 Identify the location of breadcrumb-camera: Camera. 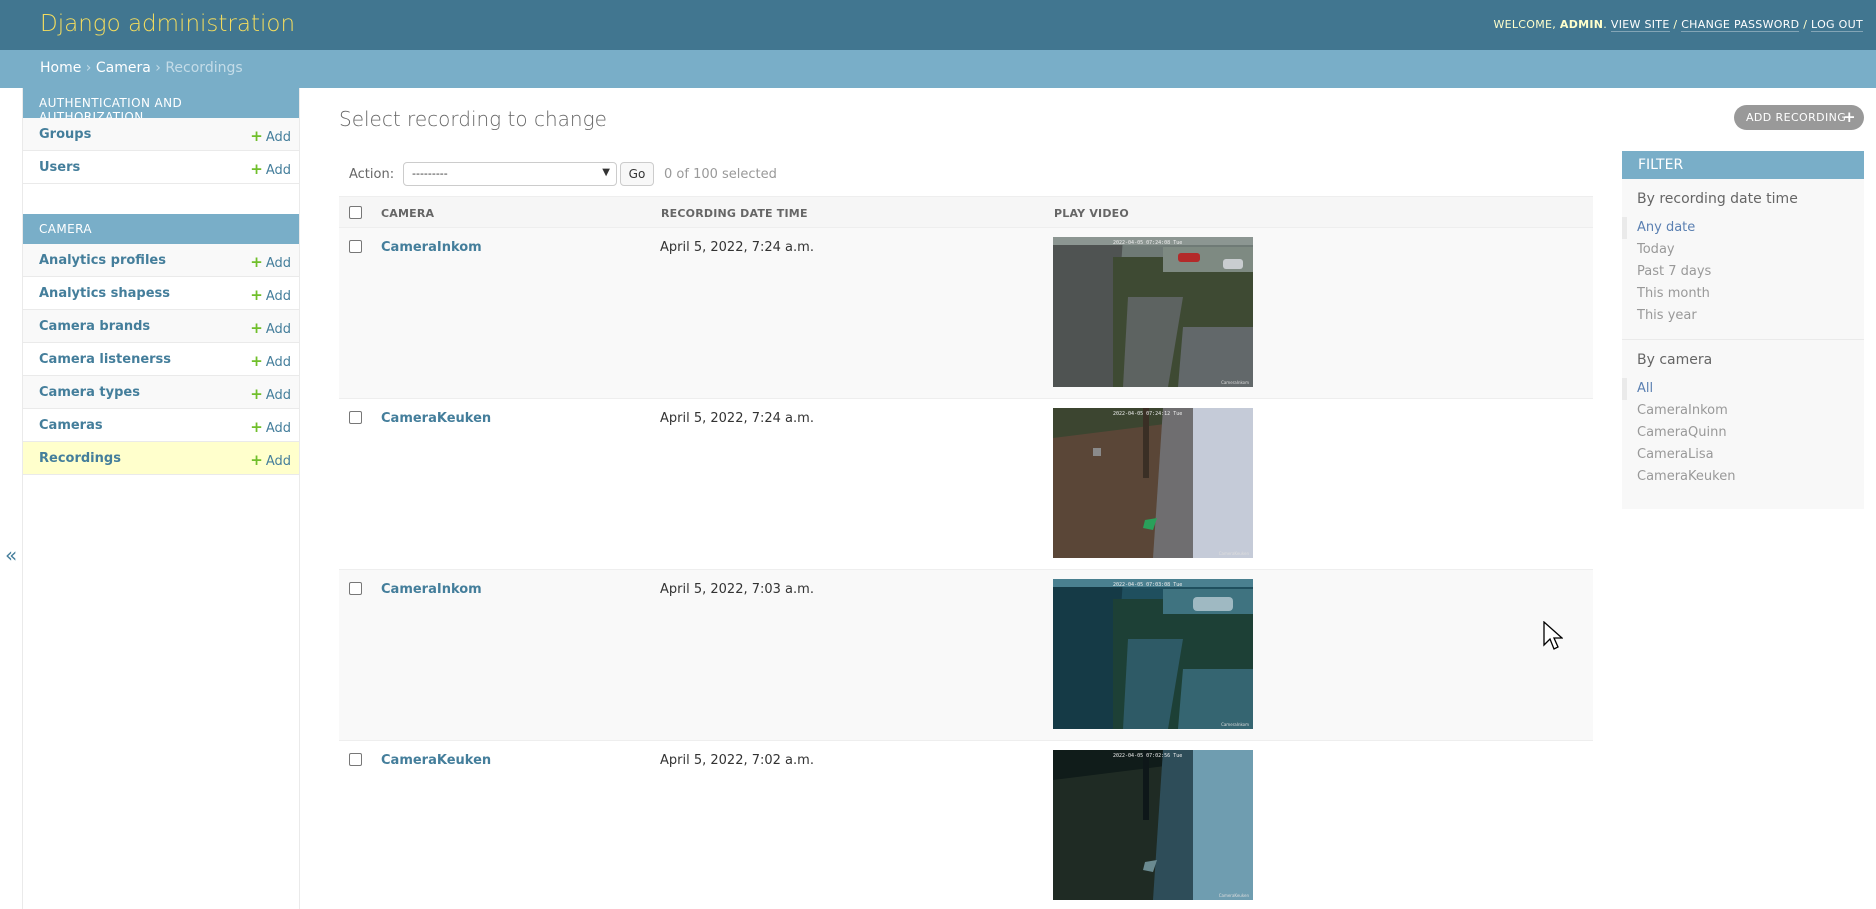
(123, 68).